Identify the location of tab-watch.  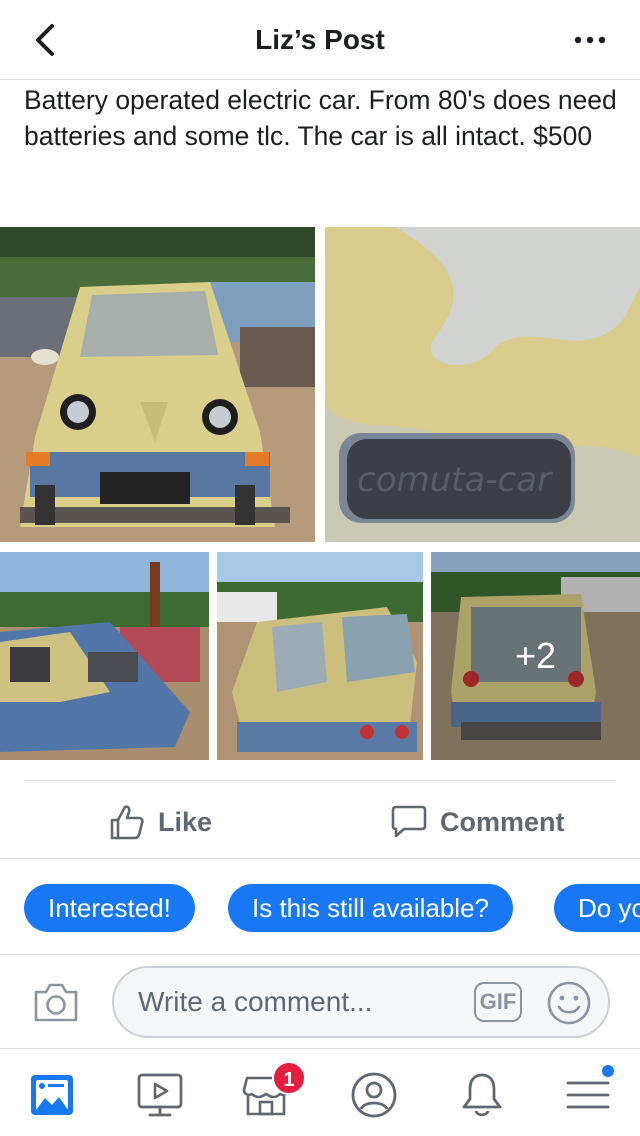
(160, 1095).